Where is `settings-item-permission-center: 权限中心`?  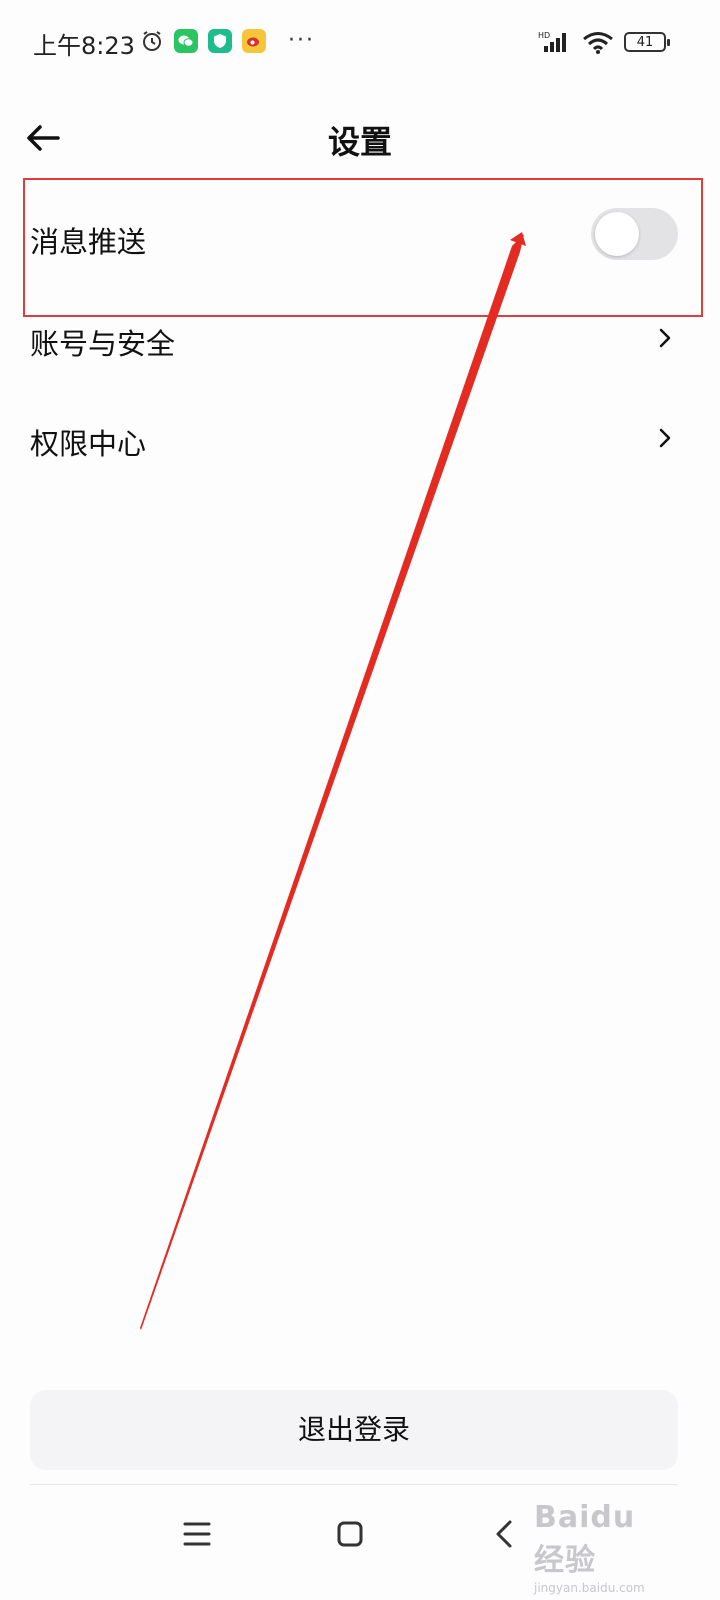 settings-item-permission-center: 权限中心 is located at coordinates (360, 438).